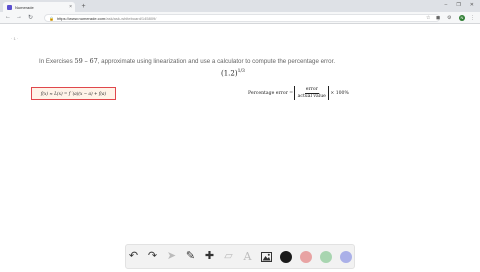 The image size is (480, 272). Describe the element at coordinates (39, 7) in the screenshot. I see `browser-tab: Numerade ×` at that location.